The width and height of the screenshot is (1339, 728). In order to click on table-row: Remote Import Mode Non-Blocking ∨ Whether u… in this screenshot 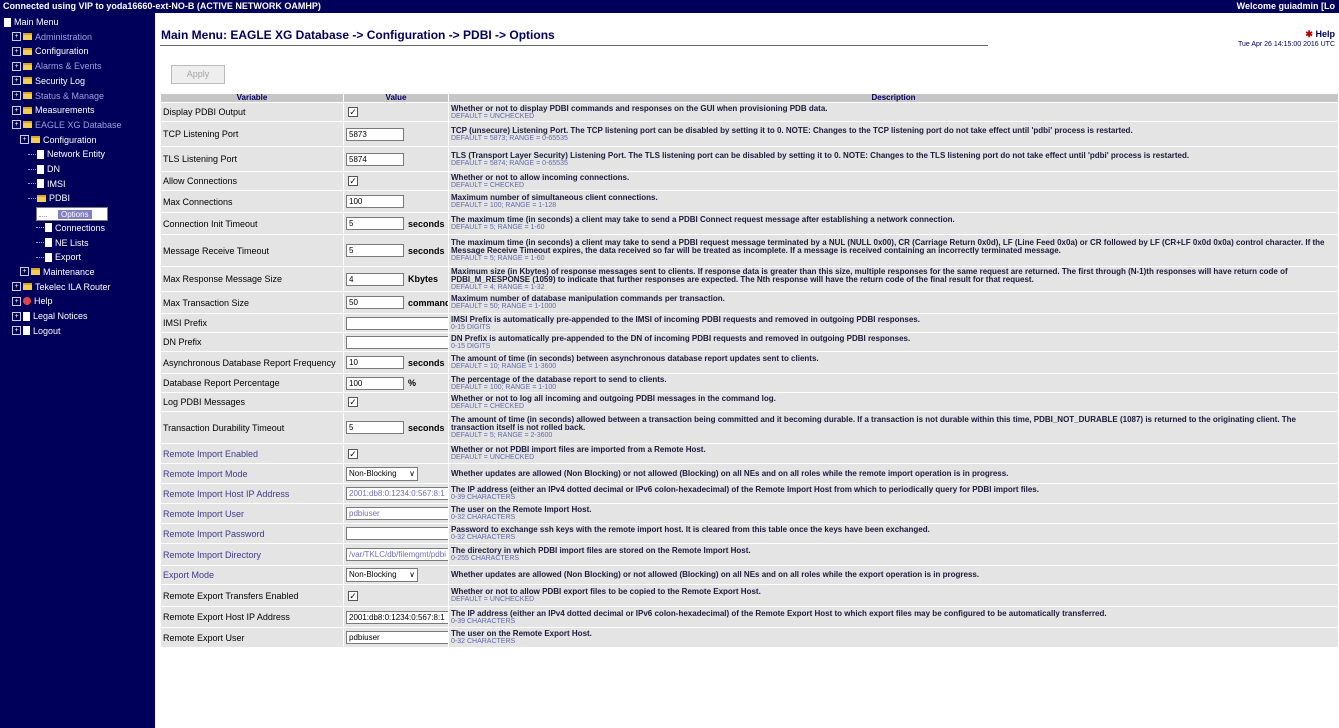, I will do `click(749, 473)`.